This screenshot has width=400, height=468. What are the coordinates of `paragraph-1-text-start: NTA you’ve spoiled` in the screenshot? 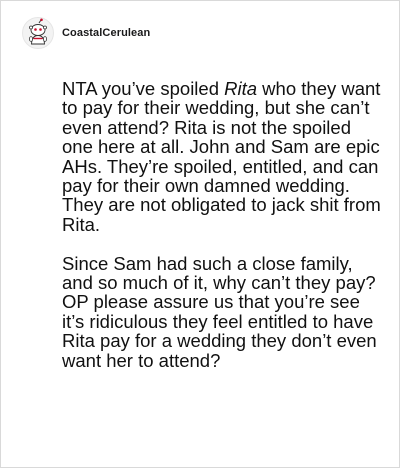 It's located at (143, 88).